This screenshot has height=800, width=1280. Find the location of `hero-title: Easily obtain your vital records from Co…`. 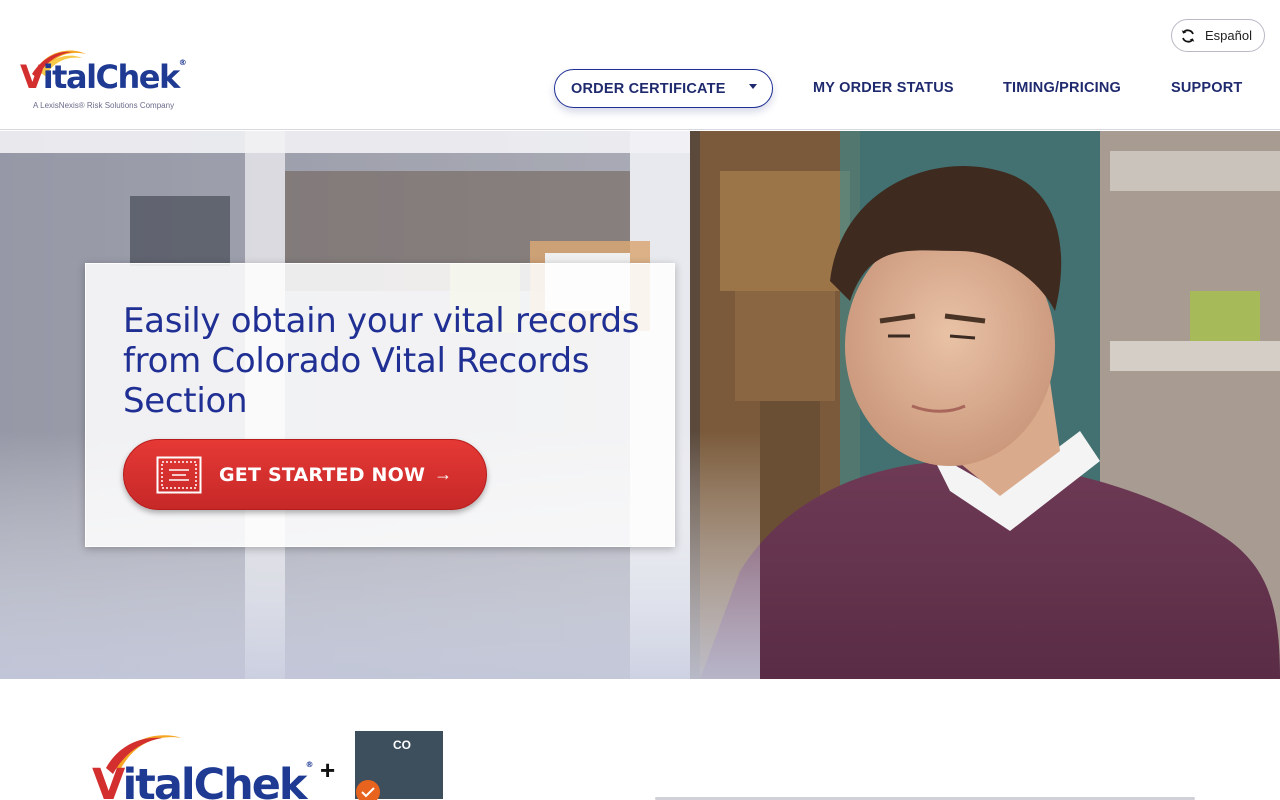

hero-title: Easily obtain your vital records from Co… is located at coordinates (381, 361).